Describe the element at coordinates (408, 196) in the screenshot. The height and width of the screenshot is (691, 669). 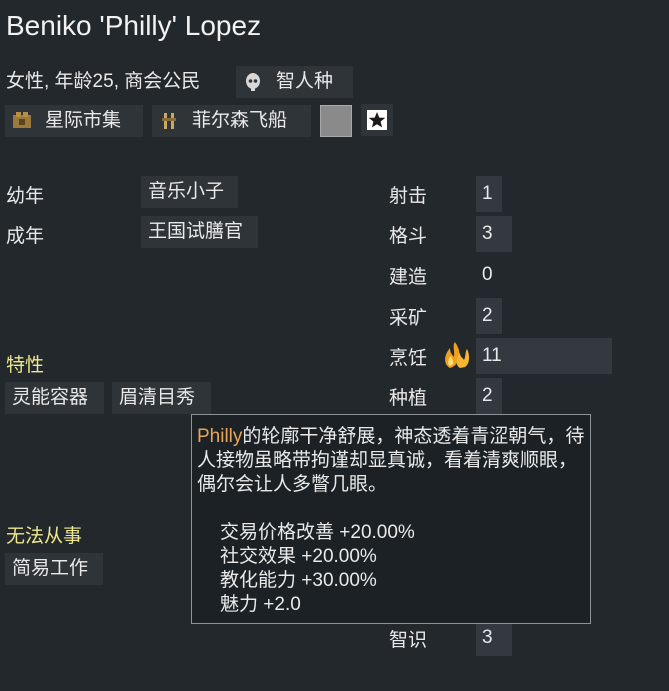
I see `skill-name: 射击` at that location.